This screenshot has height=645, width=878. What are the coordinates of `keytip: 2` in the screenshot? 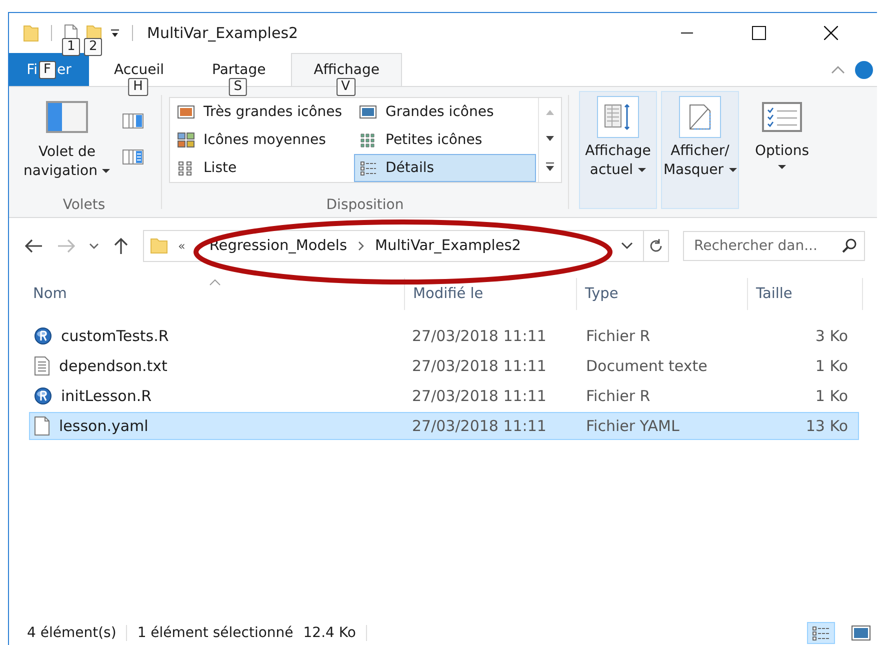 It's located at (93, 47).